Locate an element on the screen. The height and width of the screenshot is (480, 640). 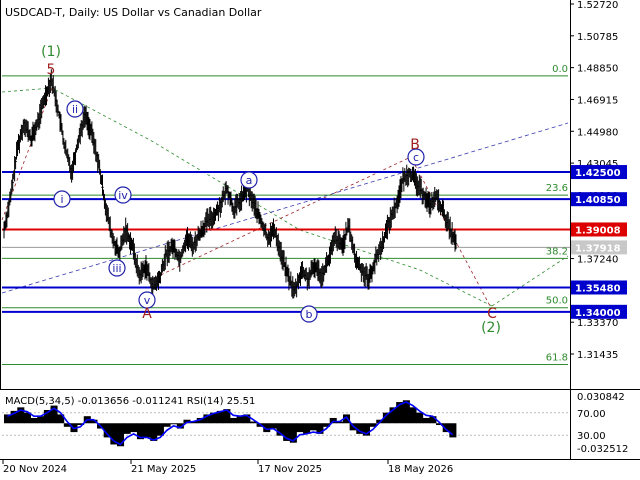
wave-label-ii: ii is located at coordinates (75, 109).